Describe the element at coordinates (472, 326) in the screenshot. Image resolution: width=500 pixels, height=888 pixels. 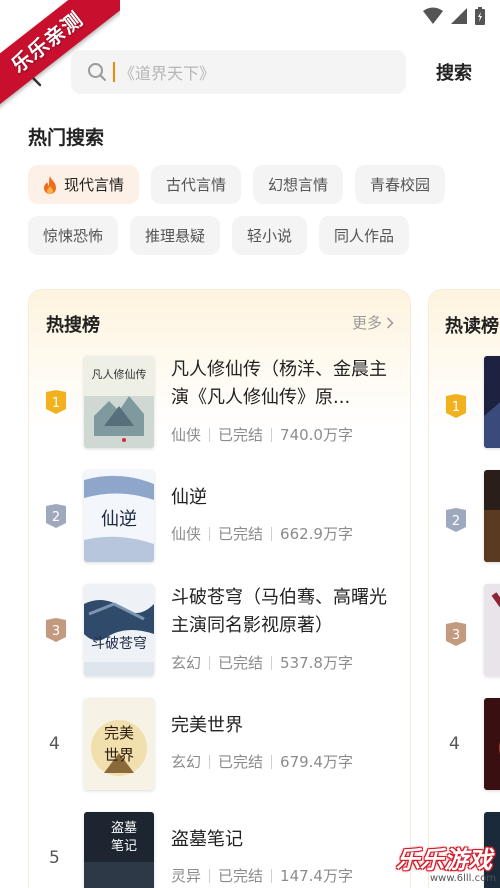
I see `read-rank-title: 热读榜` at that location.